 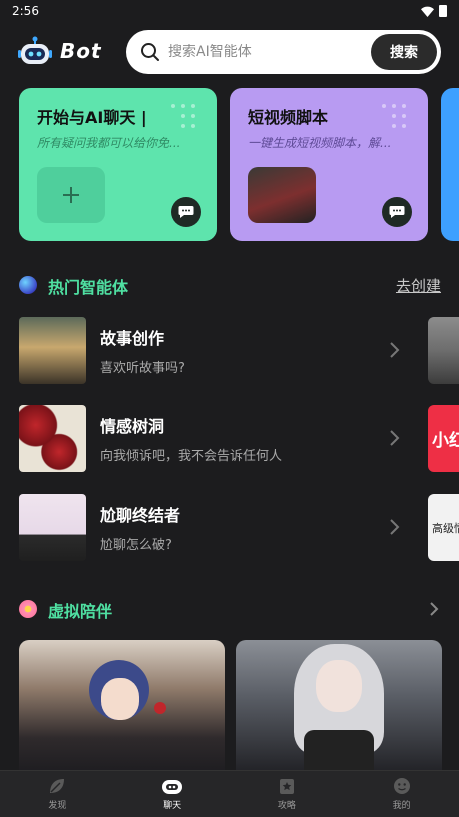 What do you see at coordinates (172, 806) in the screenshot?
I see `tab-label: 聊天` at bounding box center [172, 806].